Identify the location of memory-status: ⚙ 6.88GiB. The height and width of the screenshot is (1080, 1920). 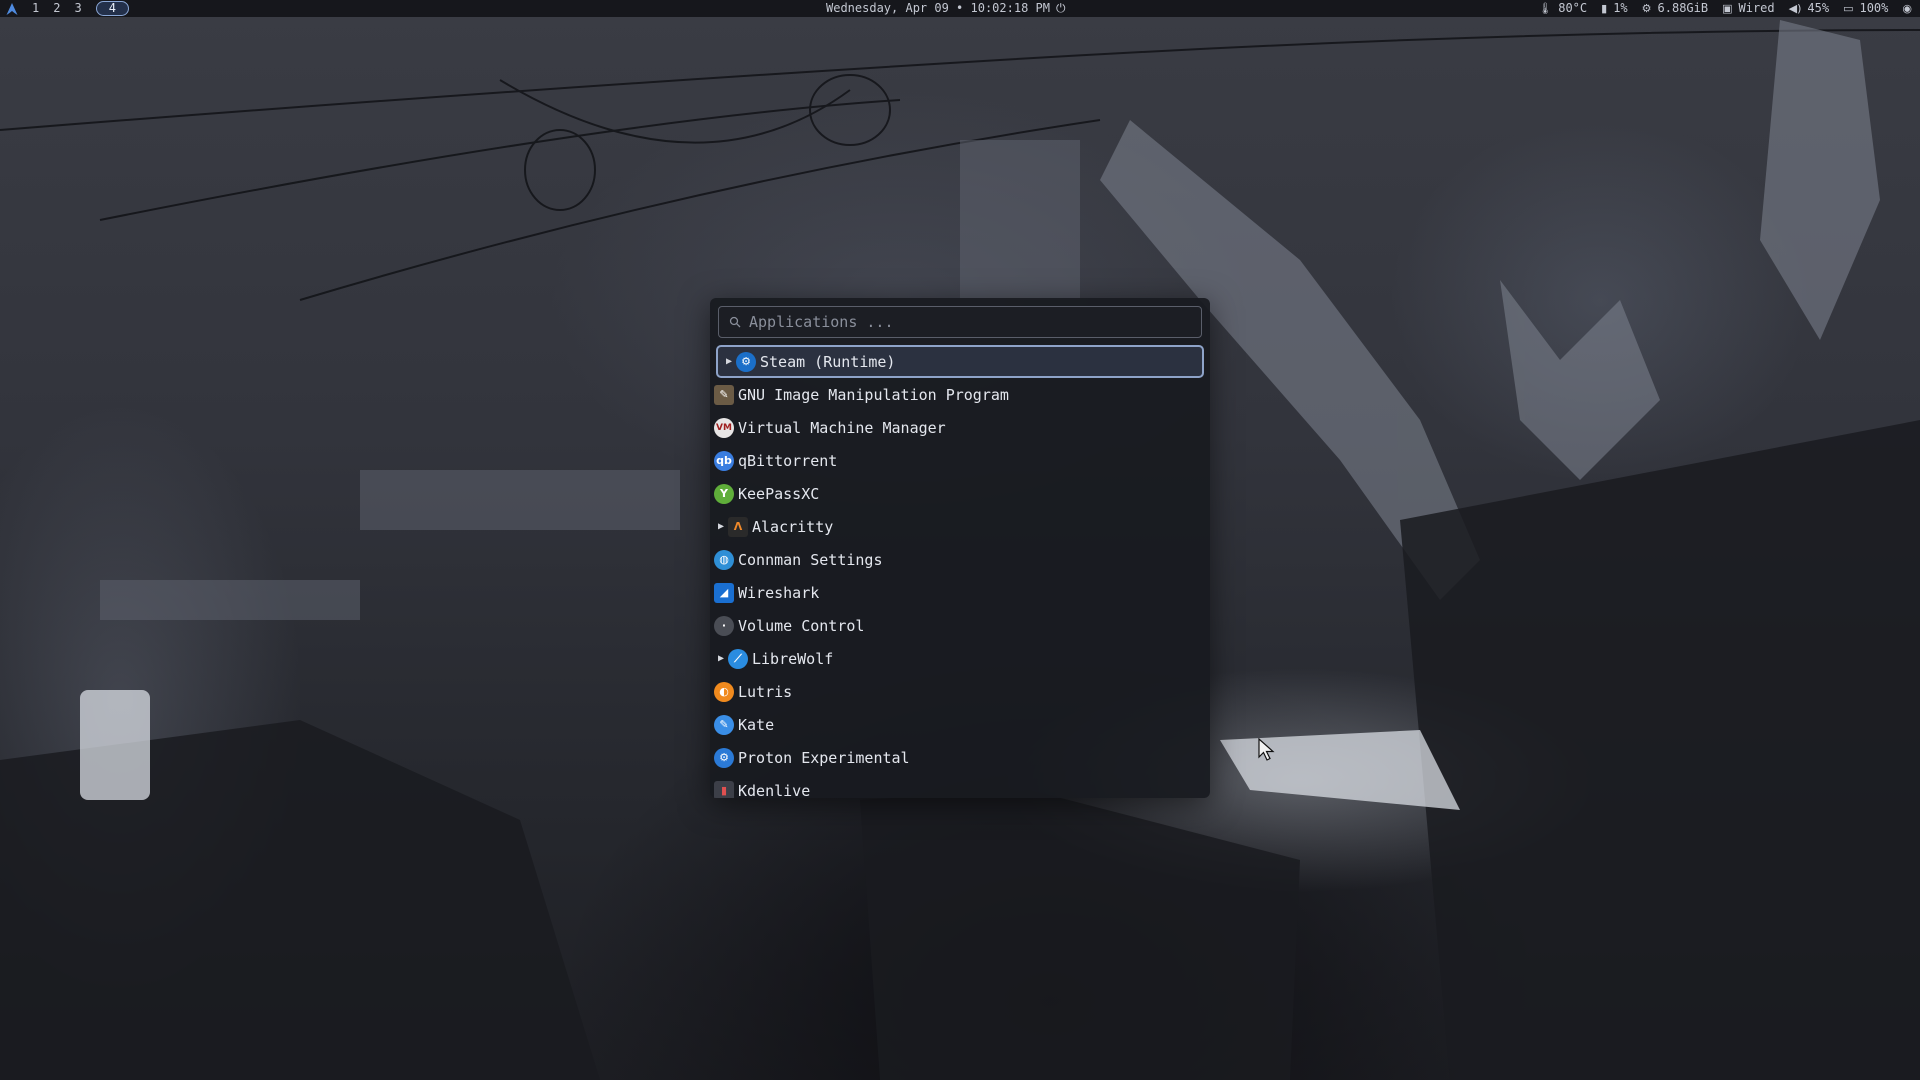
(1675, 8).